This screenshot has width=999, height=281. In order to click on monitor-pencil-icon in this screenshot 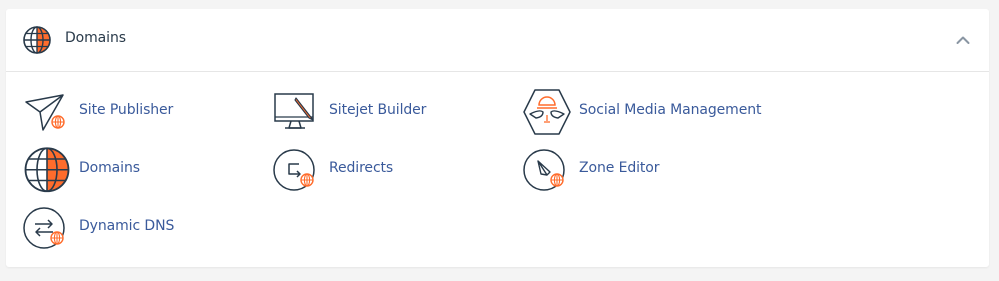, I will do `click(294, 111)`.